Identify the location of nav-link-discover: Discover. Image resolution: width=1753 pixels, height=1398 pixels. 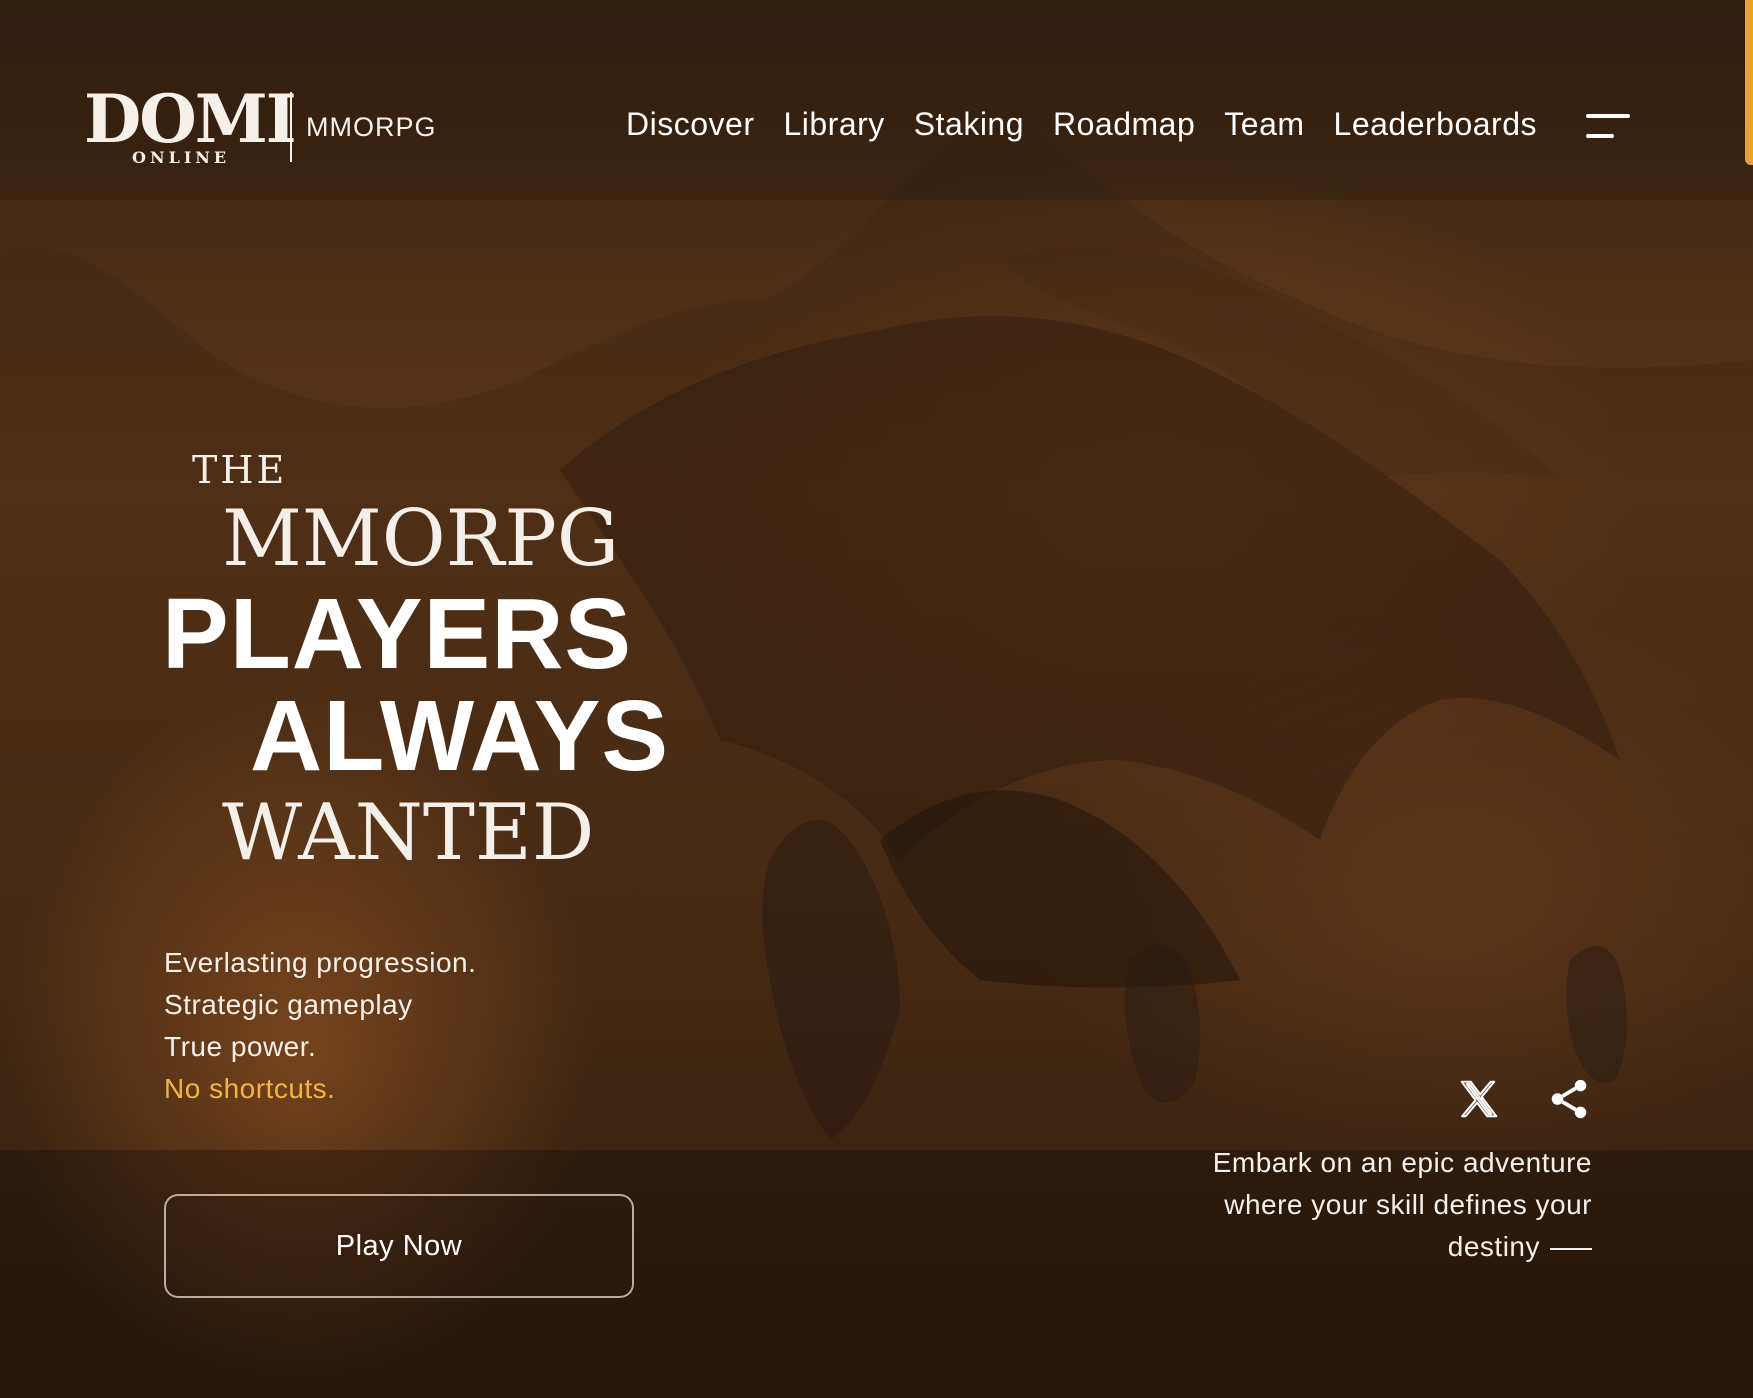
(690, 124).